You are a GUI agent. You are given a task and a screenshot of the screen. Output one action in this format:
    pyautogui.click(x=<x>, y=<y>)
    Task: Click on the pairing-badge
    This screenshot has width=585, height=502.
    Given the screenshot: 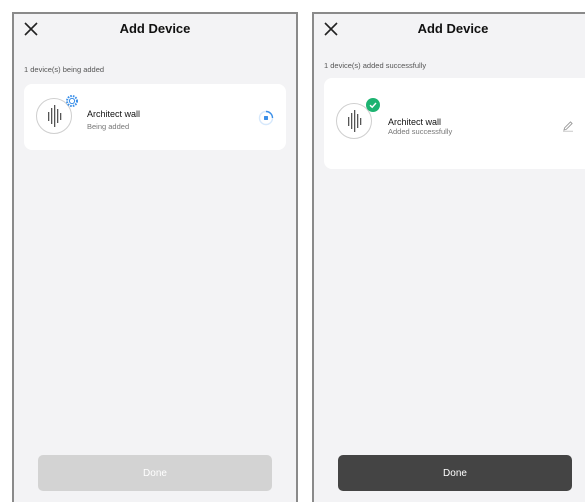 What is the action you would take?
    pyautogui.click(x=72, y=101)
    